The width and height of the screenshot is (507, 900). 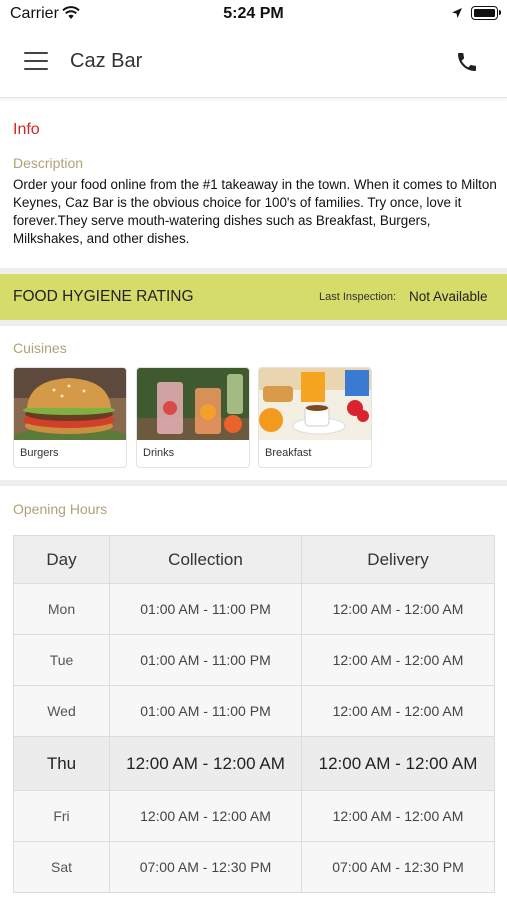 What do you see at coordinates (26, 129) in the screenshot?
I see `info-title: Info` at bounding box center [26, 129].